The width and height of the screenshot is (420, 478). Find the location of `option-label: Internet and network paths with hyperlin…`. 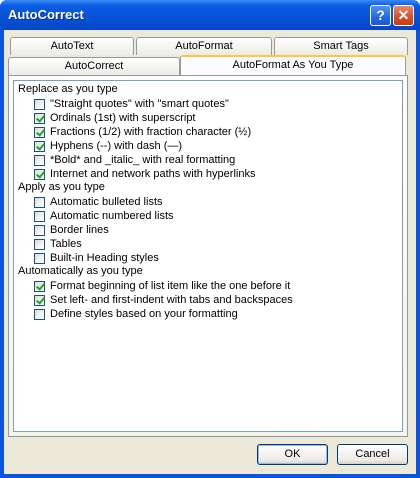

option-label: Internet and network paths with hyperlin… is located at coordinates (153, 174).